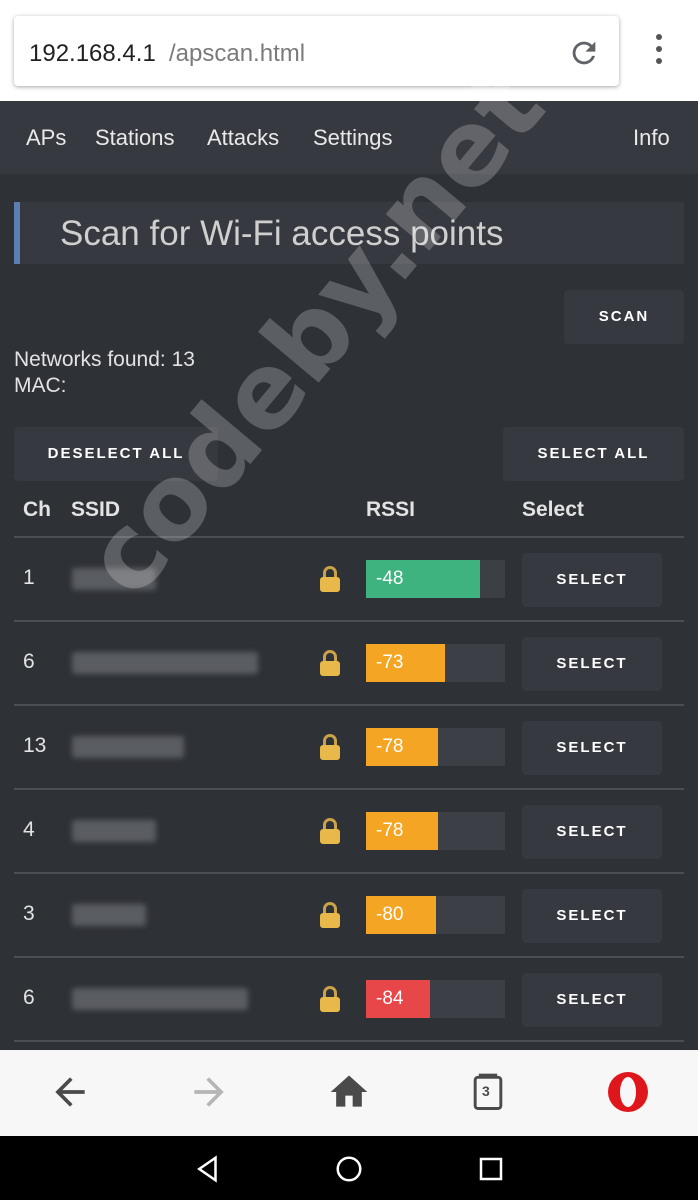 The height and width of the screenshot is (1200, 698). What do you see at coordinates (40, 385) in the screenshot?
I see `mac-label: MAC:` at bounding box center [40, 385].